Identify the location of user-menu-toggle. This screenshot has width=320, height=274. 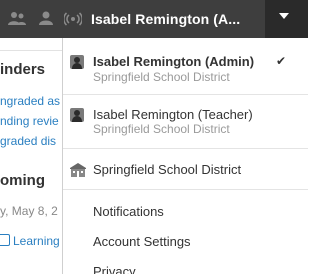
(286, 19).